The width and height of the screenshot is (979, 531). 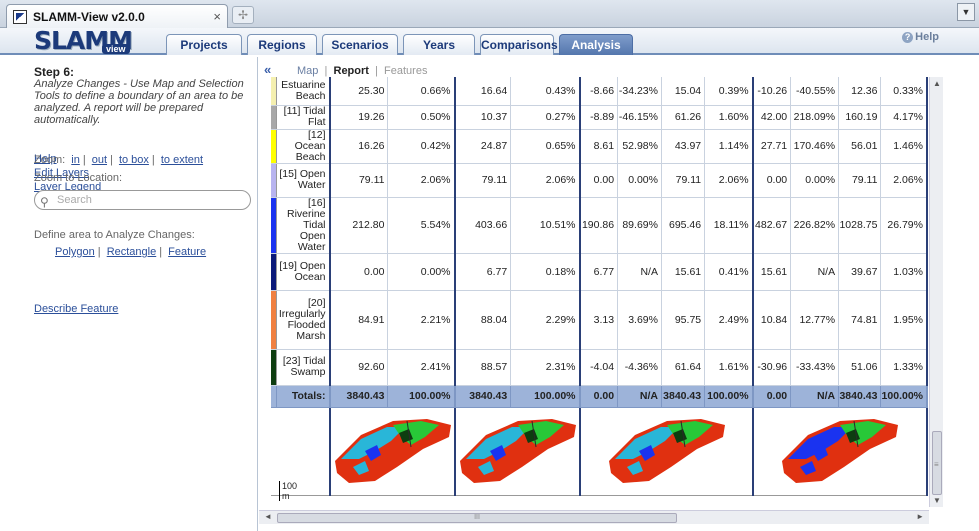 What do you see at coordinates (75, 252) in the screenshot?
I see `polygon-tool-link: Polygon` at bounding box center [75, 252].